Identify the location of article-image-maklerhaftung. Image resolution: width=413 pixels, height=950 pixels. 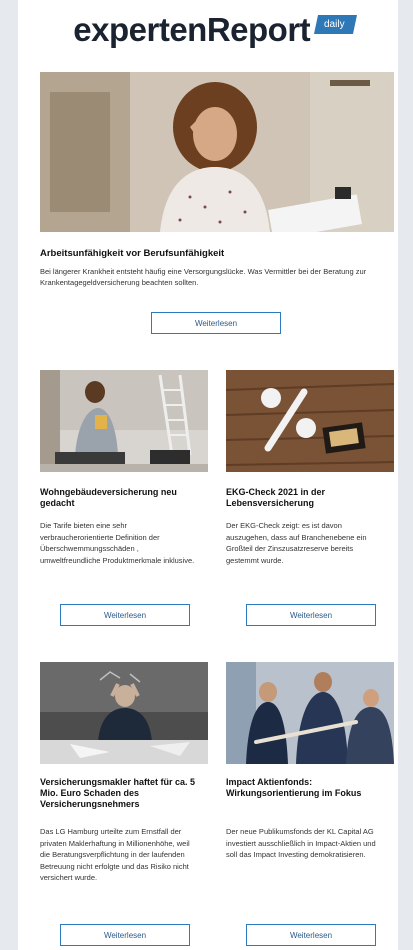
(124, 713).